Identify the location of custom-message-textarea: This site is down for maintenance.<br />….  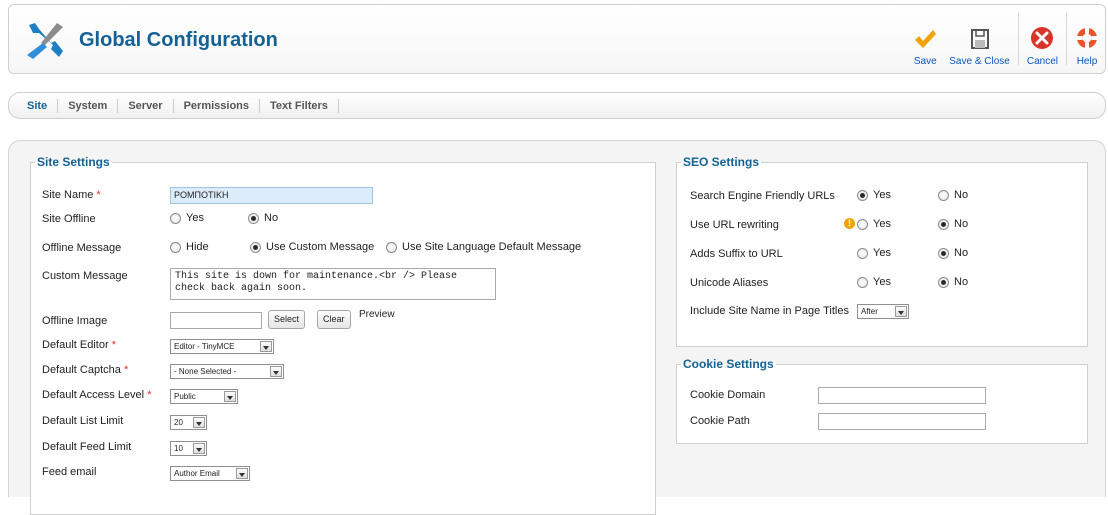
(333, 284).